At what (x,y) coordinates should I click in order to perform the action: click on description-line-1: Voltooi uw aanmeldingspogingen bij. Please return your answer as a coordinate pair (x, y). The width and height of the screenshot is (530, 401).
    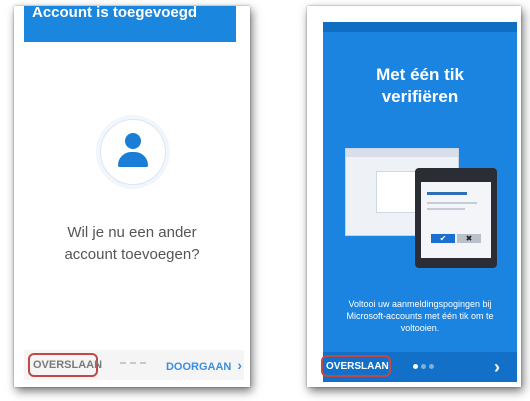
    Looking at the image, I should click on (420, 304).